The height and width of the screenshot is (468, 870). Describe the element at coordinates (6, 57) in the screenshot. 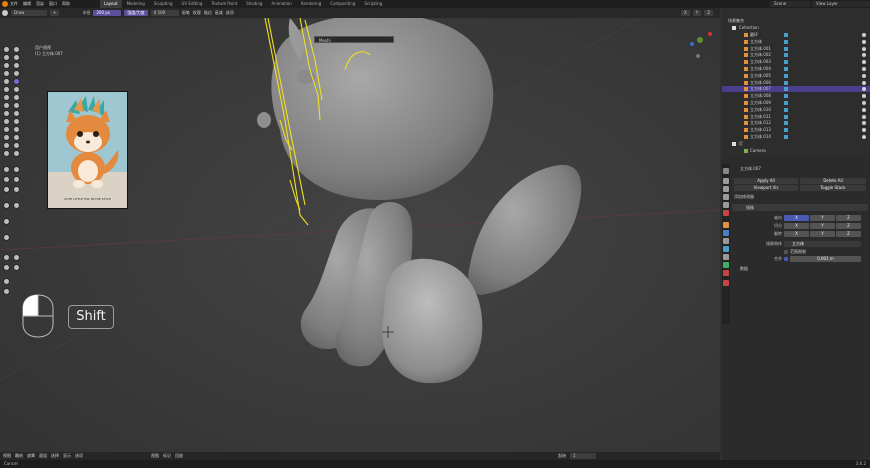

I see `tool-clay-icon` at that location.